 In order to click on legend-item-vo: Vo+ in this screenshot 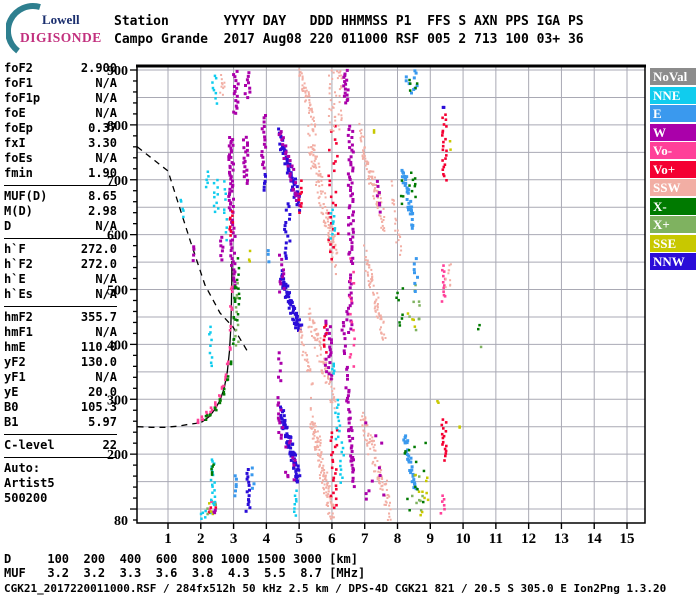, I will do `click(673, 169)`.